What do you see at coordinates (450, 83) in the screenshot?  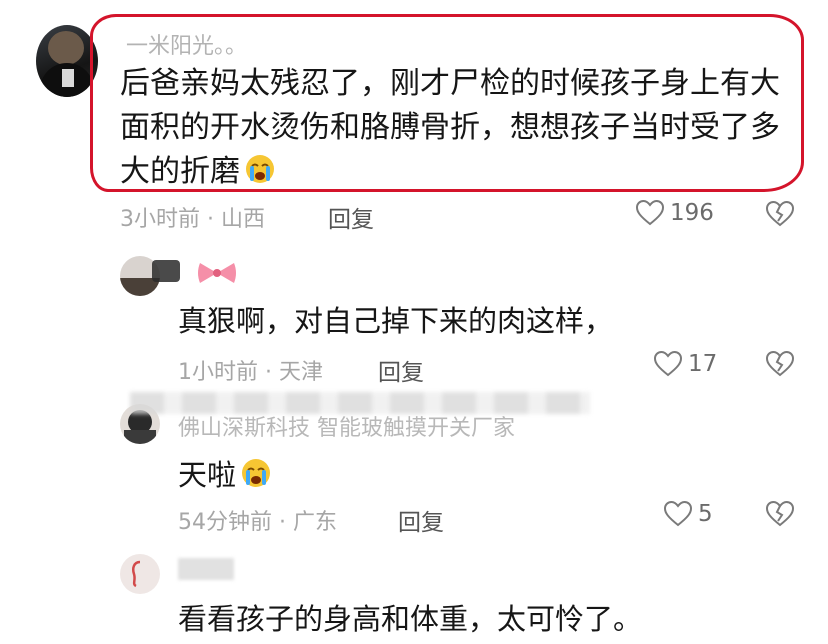 I see `comment-line: 后爸亲妈太残忍了，刚才尸检的时候孩子身上有大` at bounding box center [450, 83].